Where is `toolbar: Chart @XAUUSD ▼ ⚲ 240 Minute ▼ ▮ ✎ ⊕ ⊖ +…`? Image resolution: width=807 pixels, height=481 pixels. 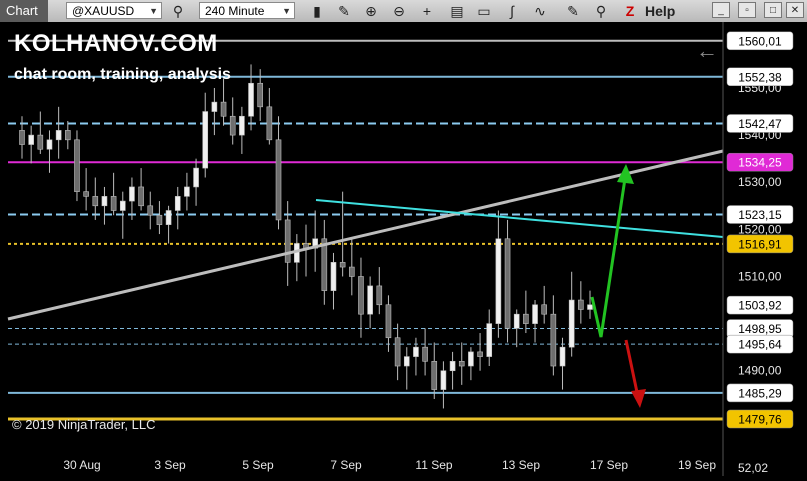 toolbar: Chart @XAUUSD ▼ ⚲ 240 Minute ▼ ▮ ✎ ⊕ ⊖ +… is located at coordinates (403, 11).